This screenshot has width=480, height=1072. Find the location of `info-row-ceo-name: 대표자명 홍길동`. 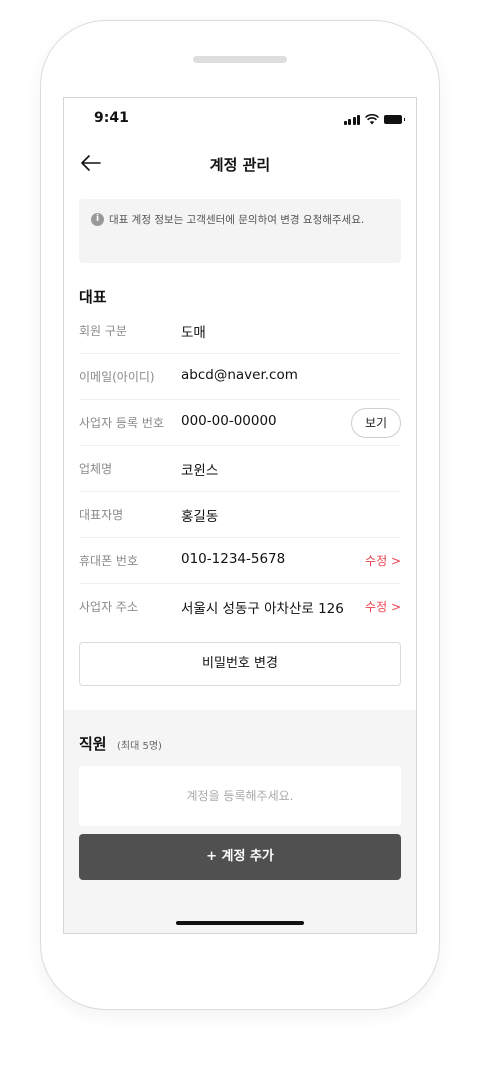

info-row-ceo-name: 대표자명 홍길동 is located at coordinates (240, 515).